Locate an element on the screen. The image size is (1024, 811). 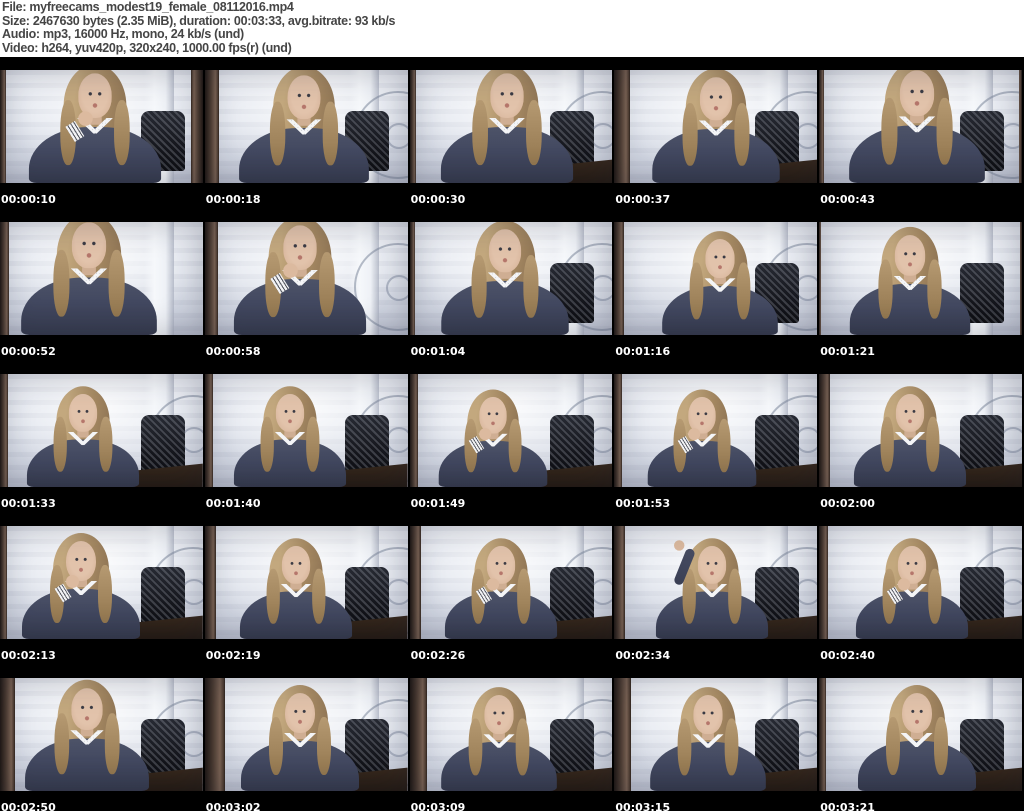
timestamp-bar: 00:01:04 is located at coordinates (512, 348).